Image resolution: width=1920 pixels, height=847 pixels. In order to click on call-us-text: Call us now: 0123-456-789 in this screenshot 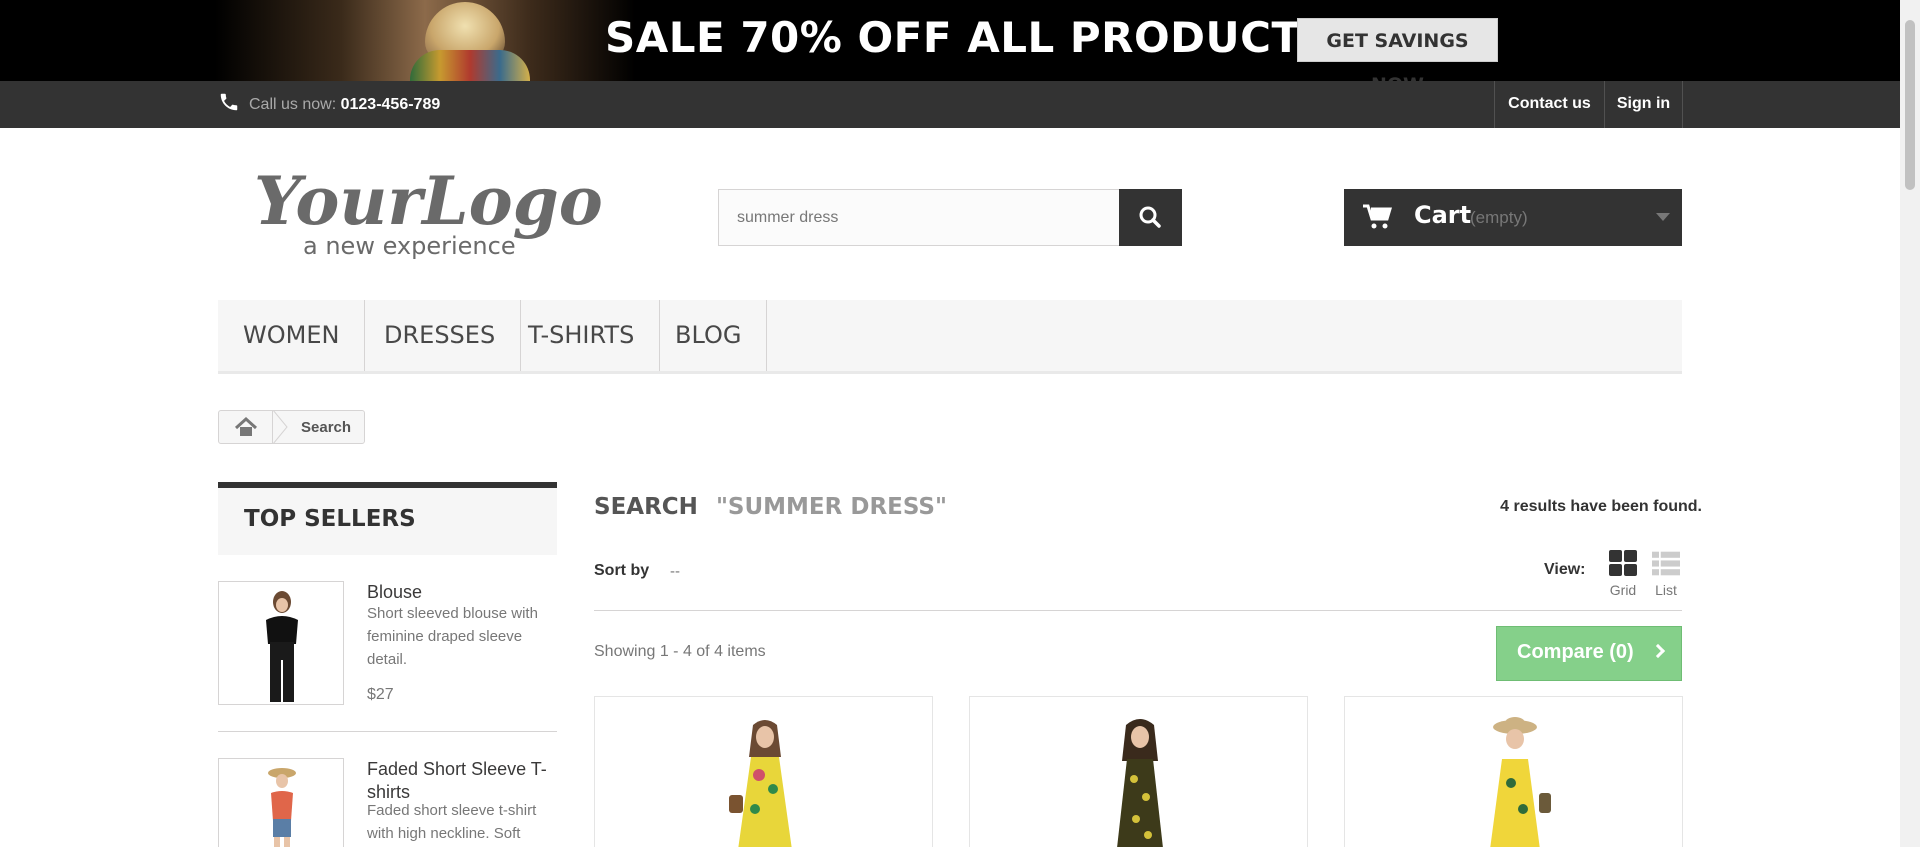, I will do `click(344, 105)`.